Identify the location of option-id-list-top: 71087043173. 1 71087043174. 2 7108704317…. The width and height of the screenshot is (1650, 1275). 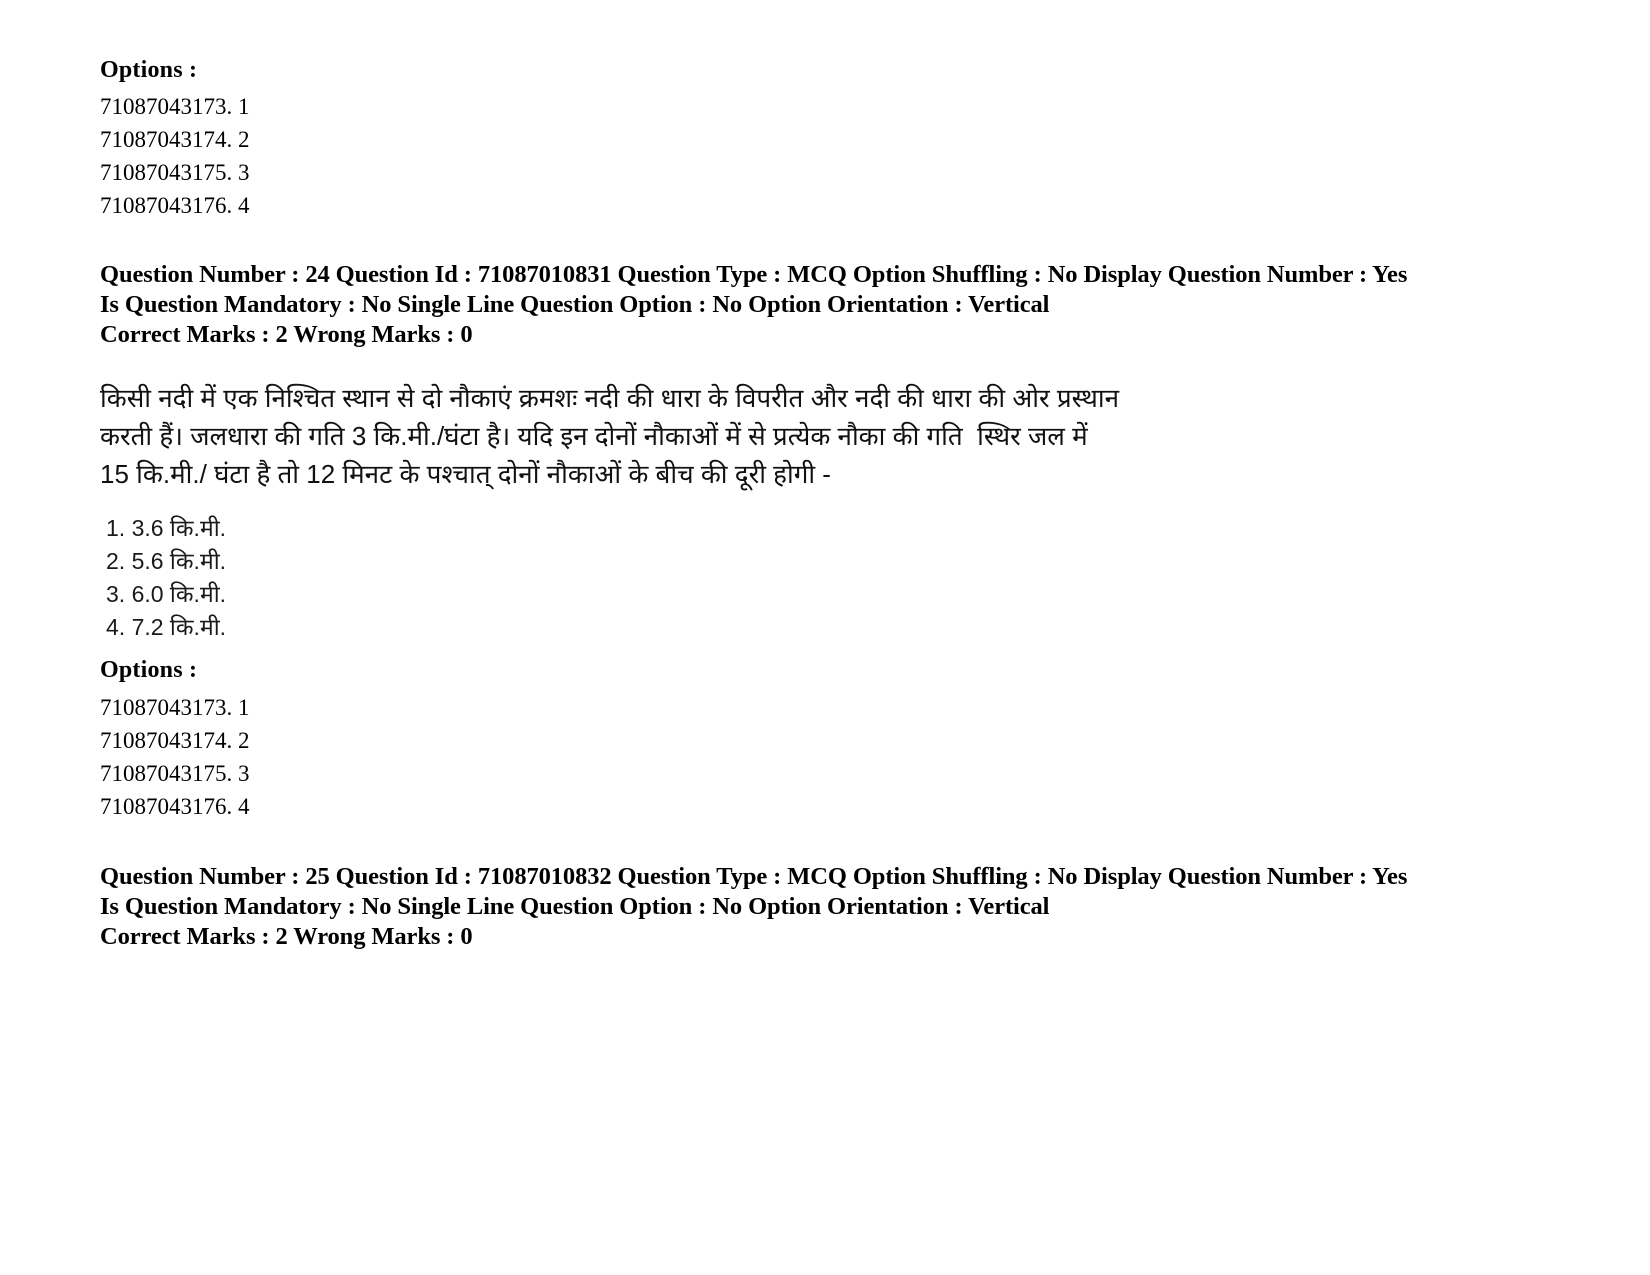
(175, 156).